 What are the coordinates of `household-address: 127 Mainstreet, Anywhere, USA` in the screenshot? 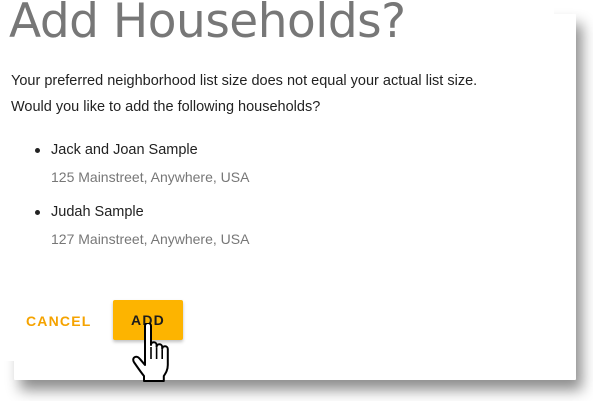 It's located at (150, 239).